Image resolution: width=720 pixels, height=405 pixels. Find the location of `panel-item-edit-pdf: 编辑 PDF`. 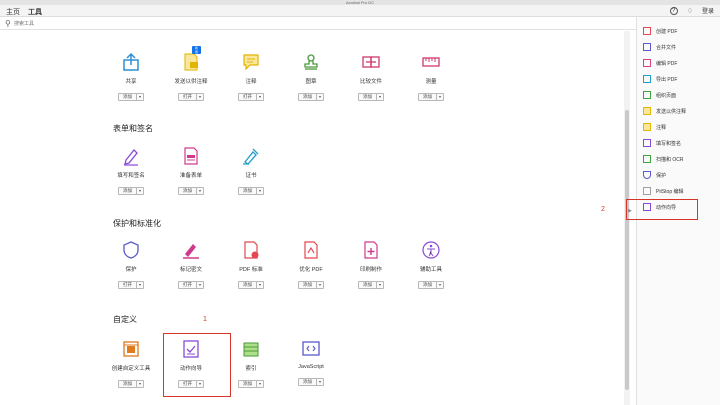

panel-item-edit-pdf: 编辑 PDF is located at coordinates (660, 63).